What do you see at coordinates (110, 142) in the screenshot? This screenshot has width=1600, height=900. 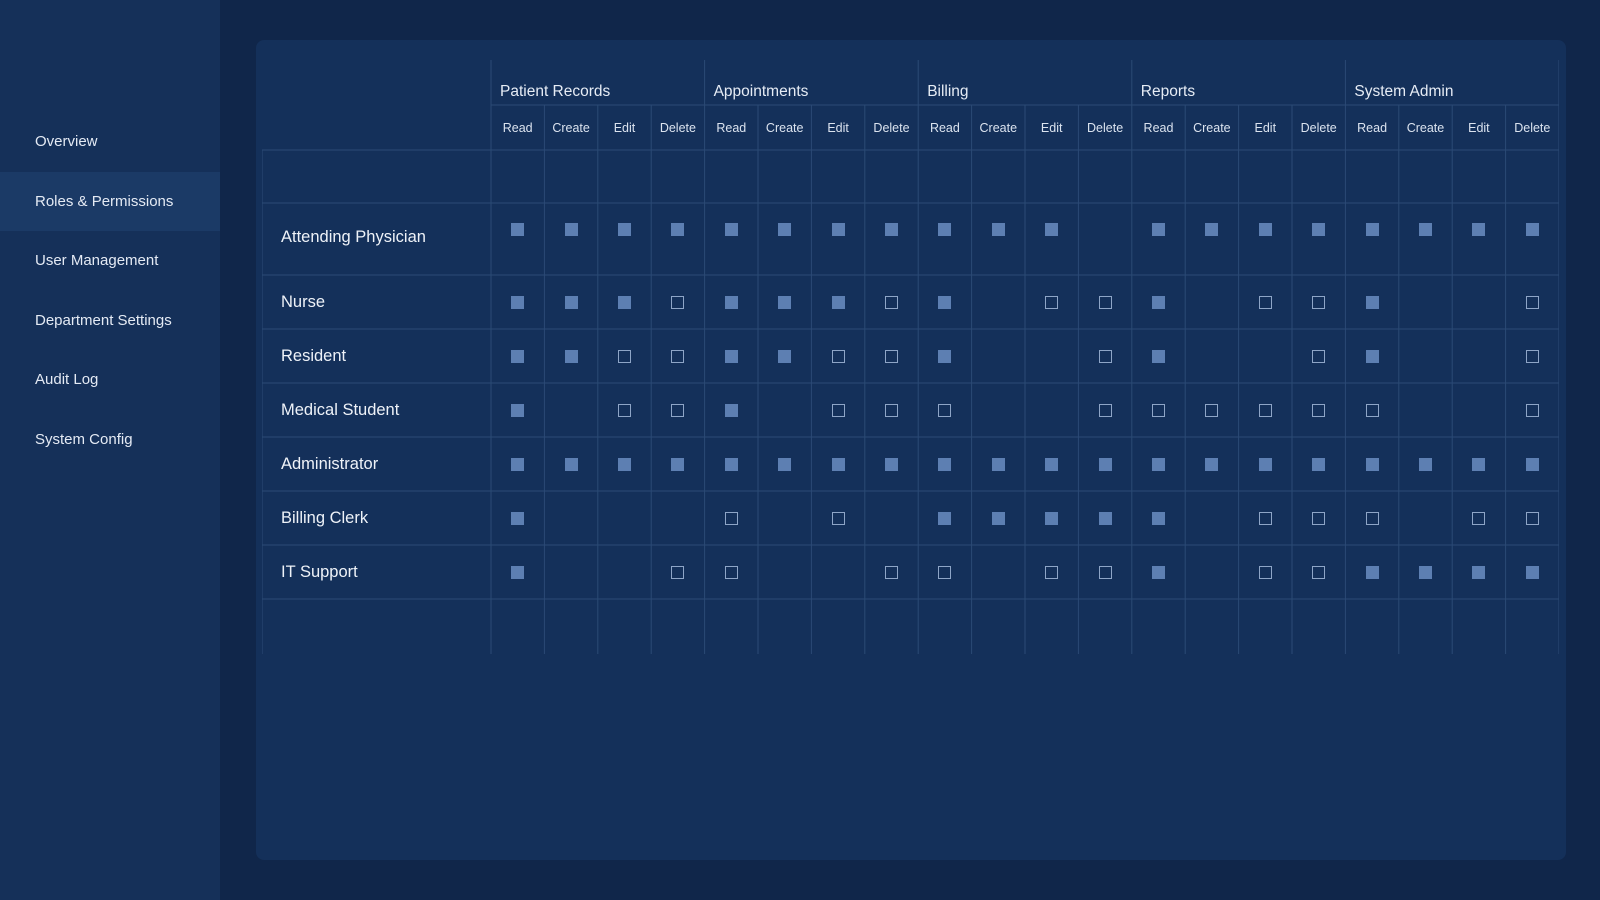 I see `sidebar-item-overview: Overview` at bounding box center [110, 142].